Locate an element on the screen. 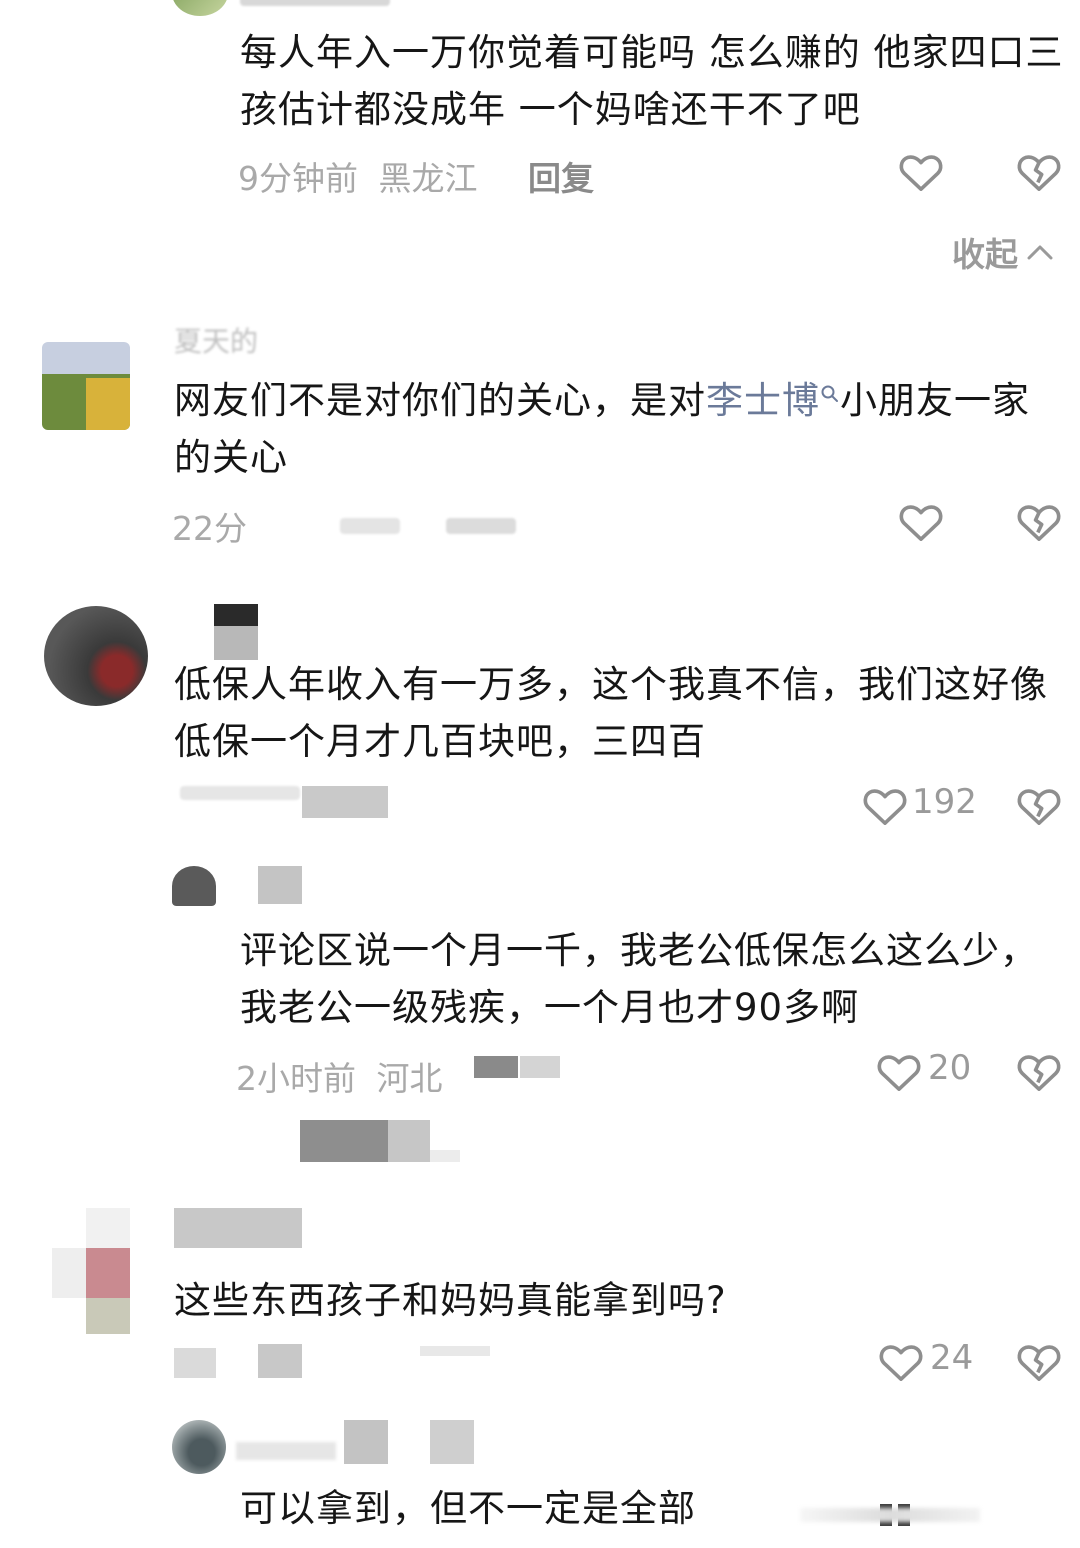 The height and width of the screenshot is (1548, 1080). comment-time: 2小时前 is located at coordinates (296, 1078).